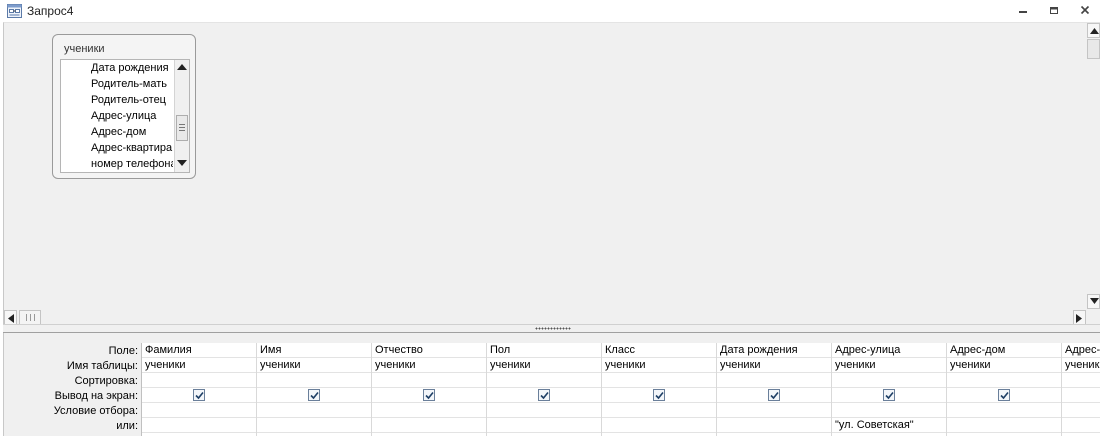 The width and height of the screenshot is (1100, 436). I want to click on minimize-button, so click(1023, 11).